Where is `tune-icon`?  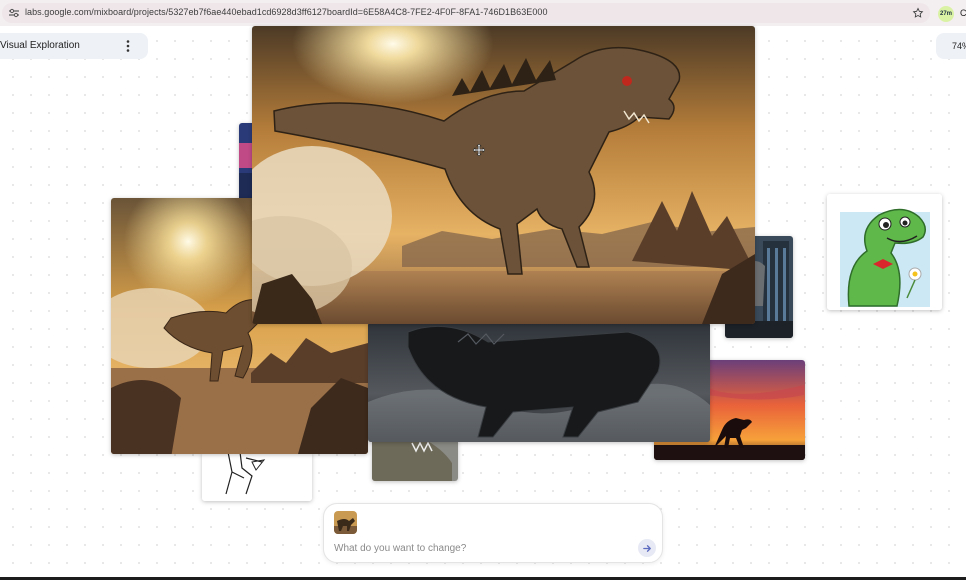
tune-icon is located at coordinates (14, 13).